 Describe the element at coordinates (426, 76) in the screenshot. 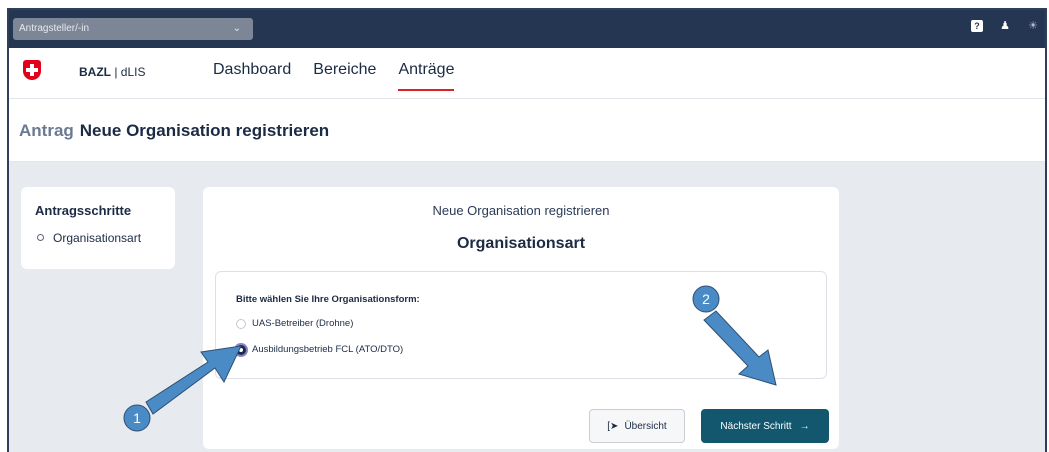

I see `nav-antraege: Anträge` at that location.